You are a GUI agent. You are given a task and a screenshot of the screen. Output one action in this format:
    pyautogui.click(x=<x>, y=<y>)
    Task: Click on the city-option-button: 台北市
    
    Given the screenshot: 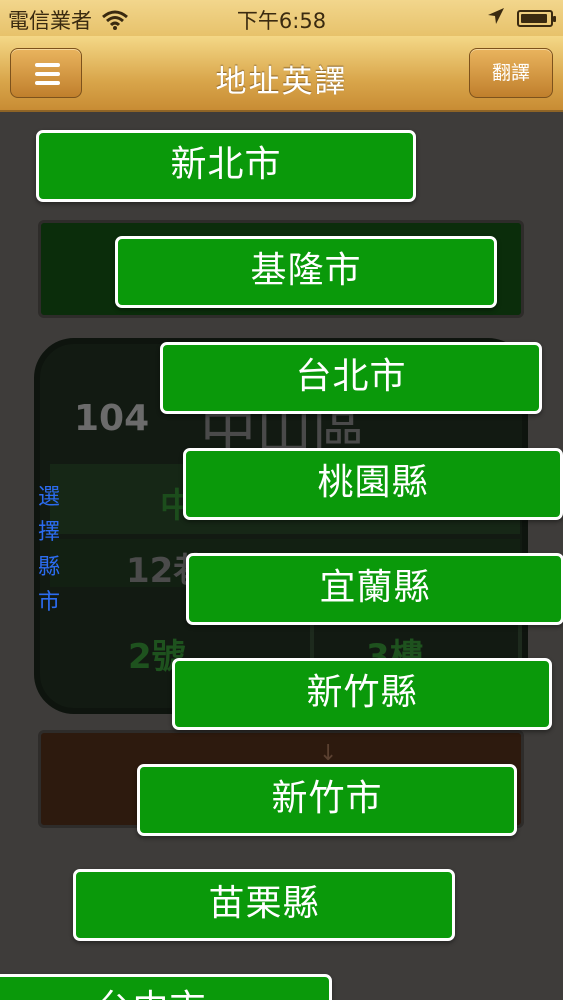 What is the action you would take?
    pyautogui.click(x=351, y=378)
    